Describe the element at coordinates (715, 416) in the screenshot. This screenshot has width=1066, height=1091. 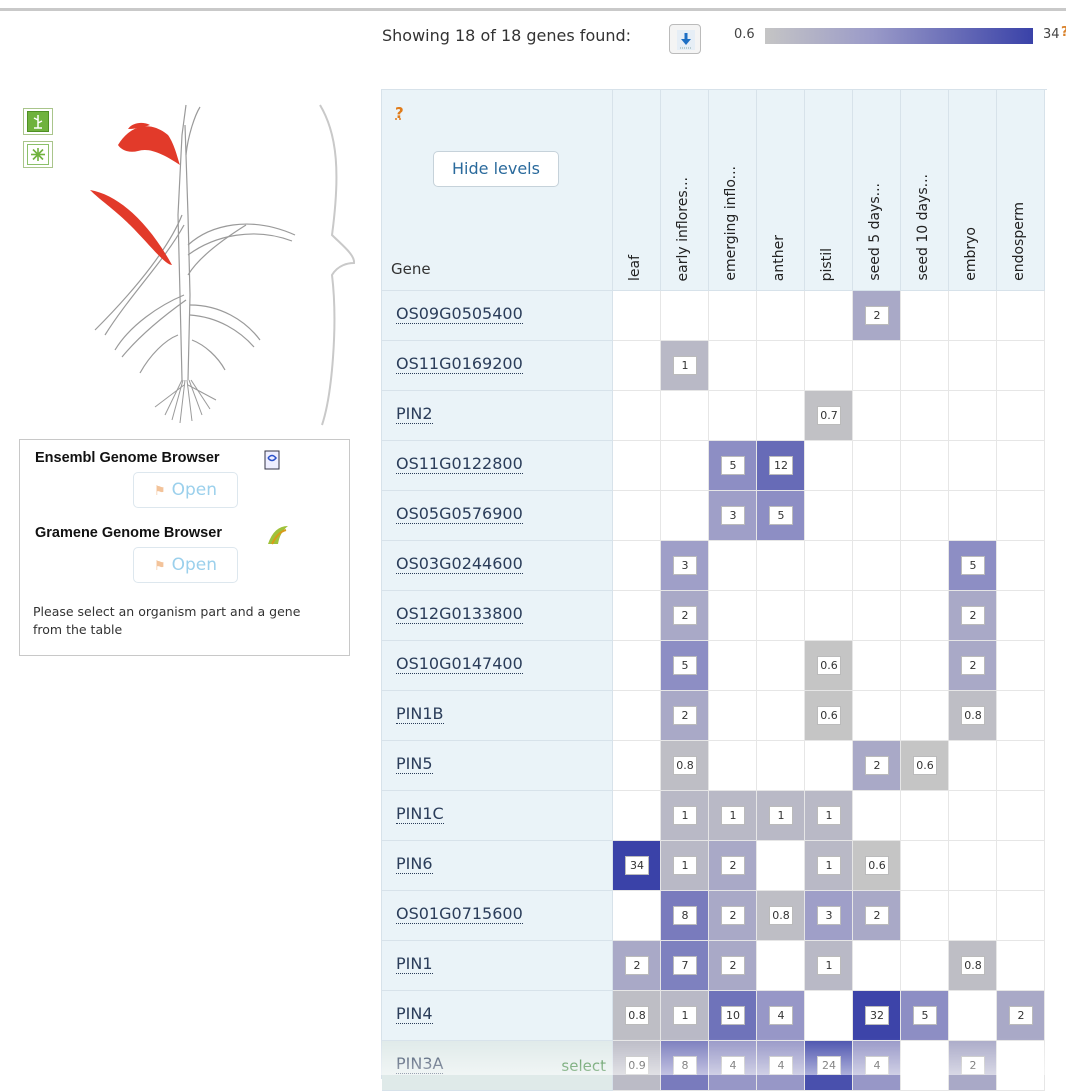
I see `table-row: PIN2 0.7` at that location.